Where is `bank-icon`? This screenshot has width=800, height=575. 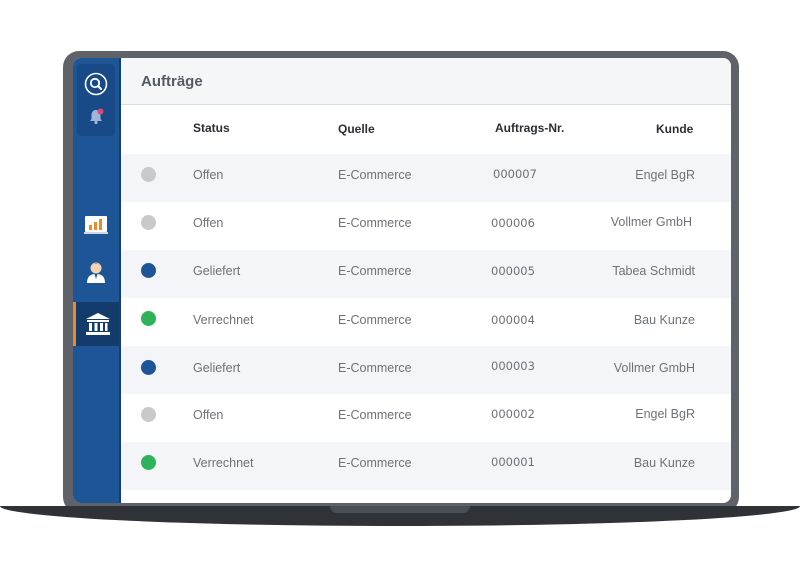 bank-icon is located at coordinates (97, 324).